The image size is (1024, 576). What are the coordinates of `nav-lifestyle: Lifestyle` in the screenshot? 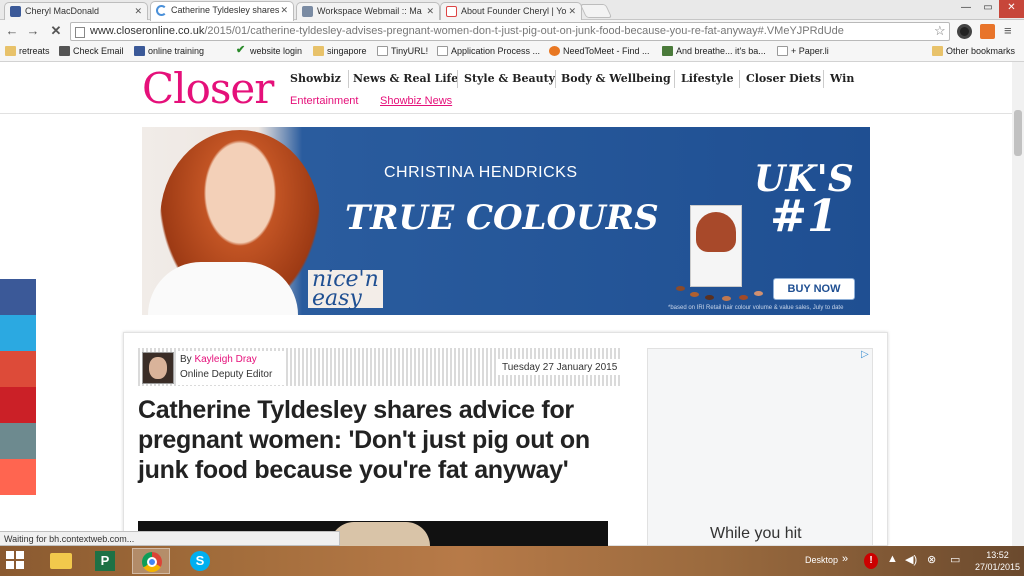 It's located at (707, 78).